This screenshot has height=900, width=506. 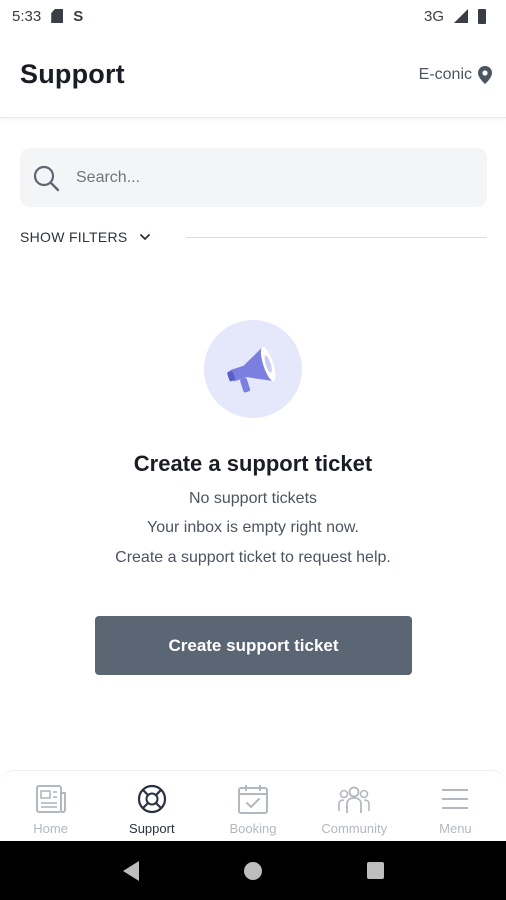 What do you see at coordinates (72, 74) in the screenshot?
I see `page-title: Support` at bounding box center [72, 74].